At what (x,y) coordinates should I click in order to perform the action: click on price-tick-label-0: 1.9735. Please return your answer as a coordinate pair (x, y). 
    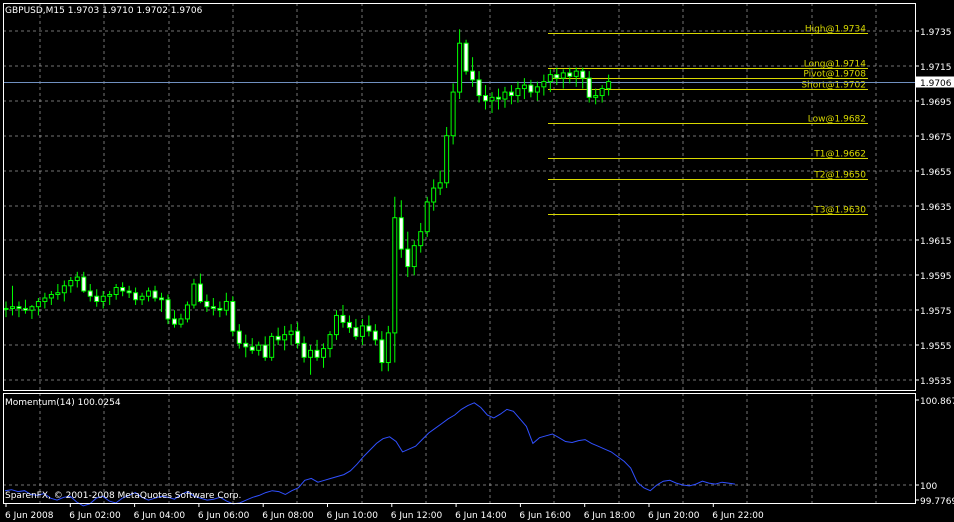
    Looking at the image, I should click on (936, 33).